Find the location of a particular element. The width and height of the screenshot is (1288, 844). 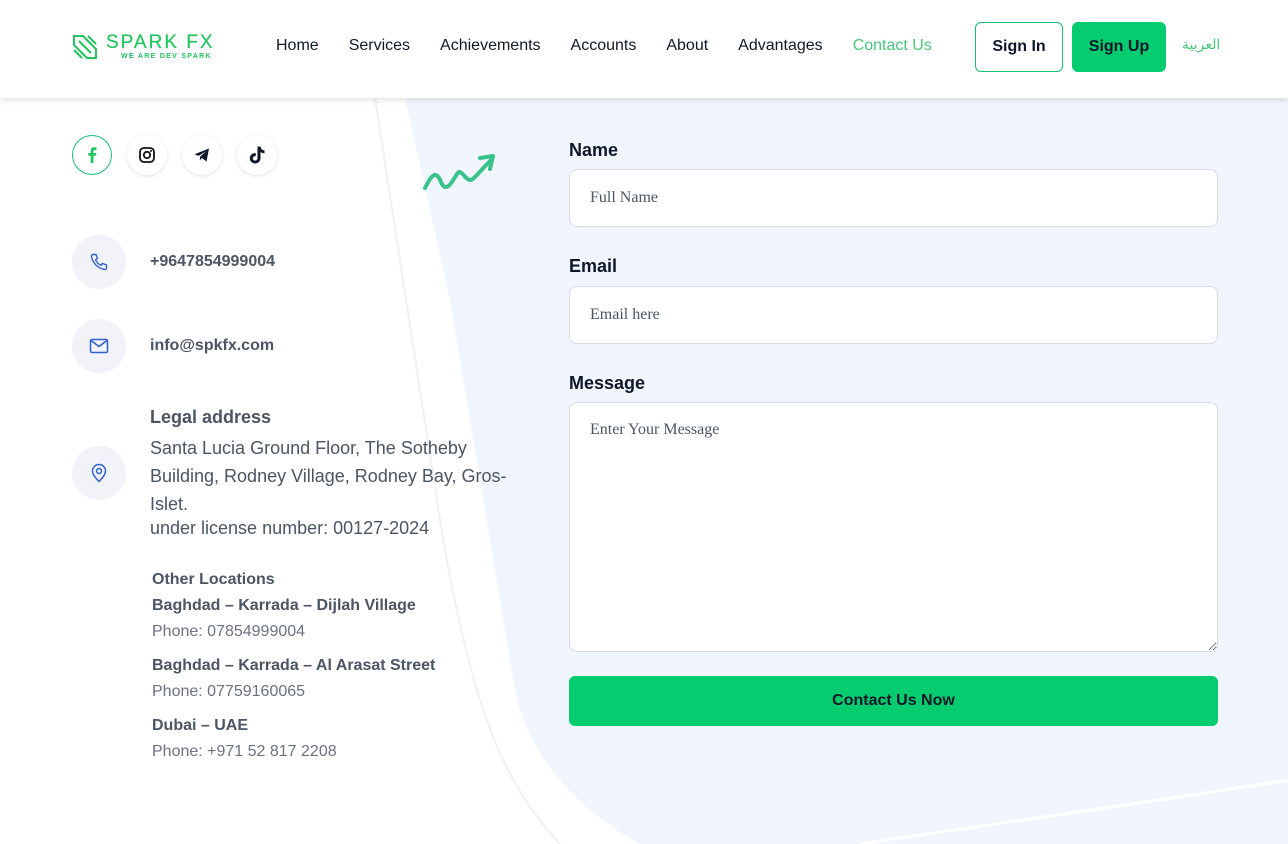

telegram-icon is located at coordinates (201, 155).